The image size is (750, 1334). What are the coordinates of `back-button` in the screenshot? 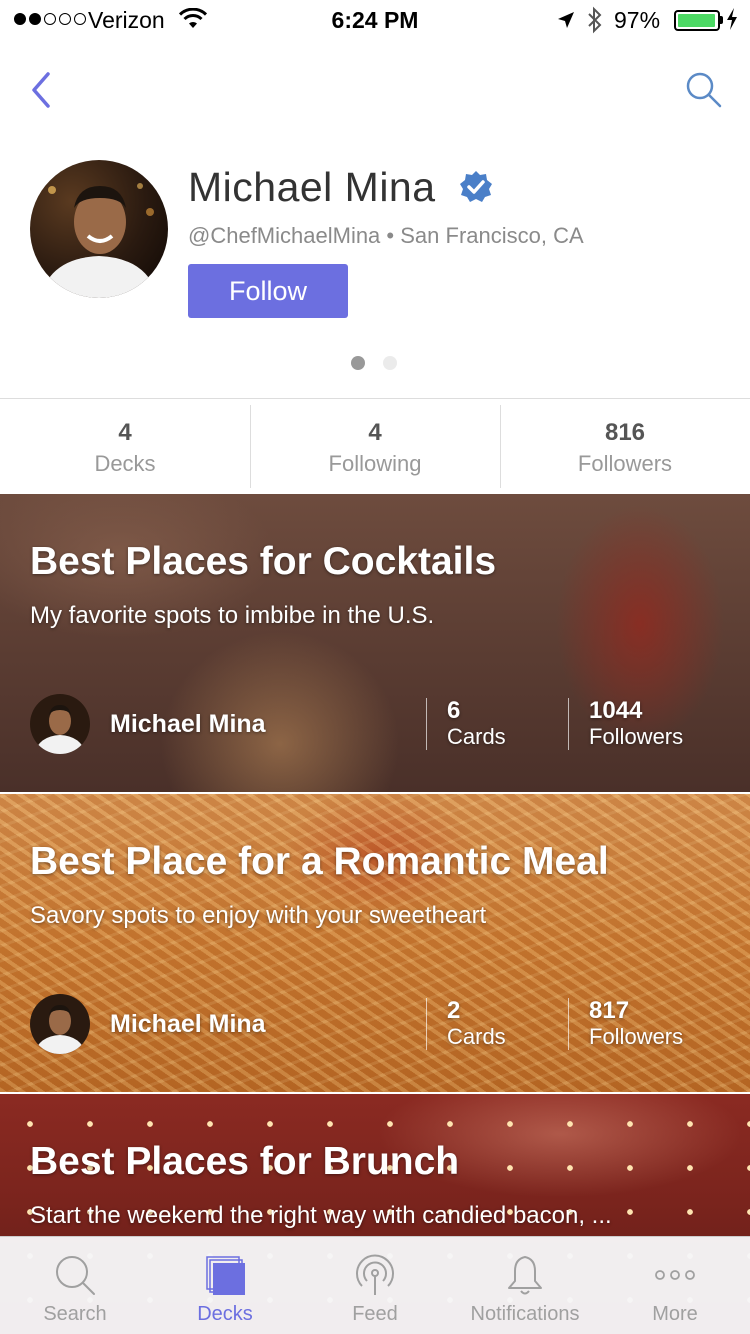 It's located at (44, 90).